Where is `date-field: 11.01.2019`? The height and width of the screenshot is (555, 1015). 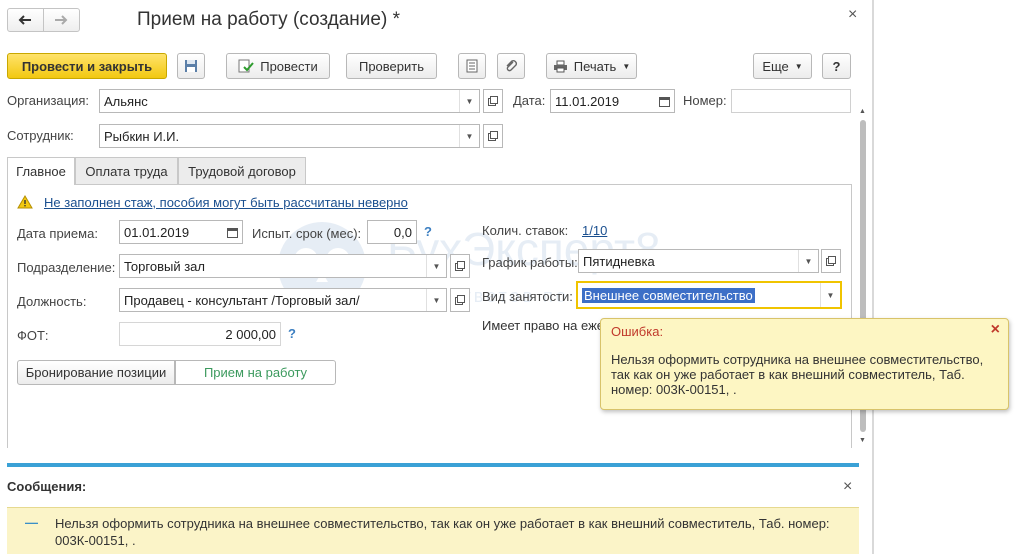
date-field: 11.01.2019 is located at coordinates (612, 101).